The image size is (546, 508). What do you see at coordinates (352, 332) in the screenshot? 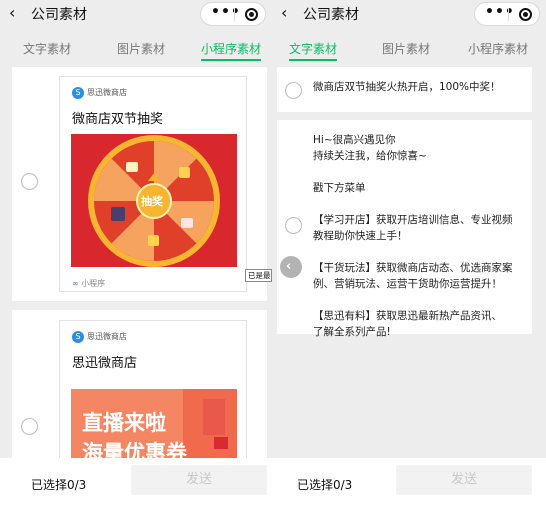
I see `text-line: 了解全系列产品!` at bounding box center [352, 332].